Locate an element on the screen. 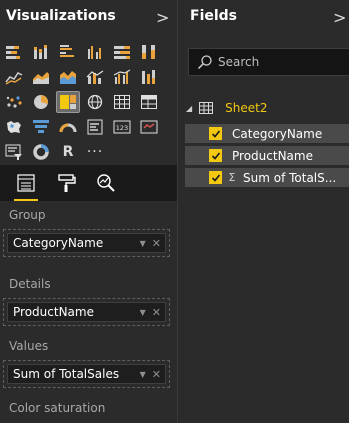 The height and width of the screenshot is (423, 349). values-well: Sum of TotalSales ▼ ✕ is located at coordinates (86, 374).